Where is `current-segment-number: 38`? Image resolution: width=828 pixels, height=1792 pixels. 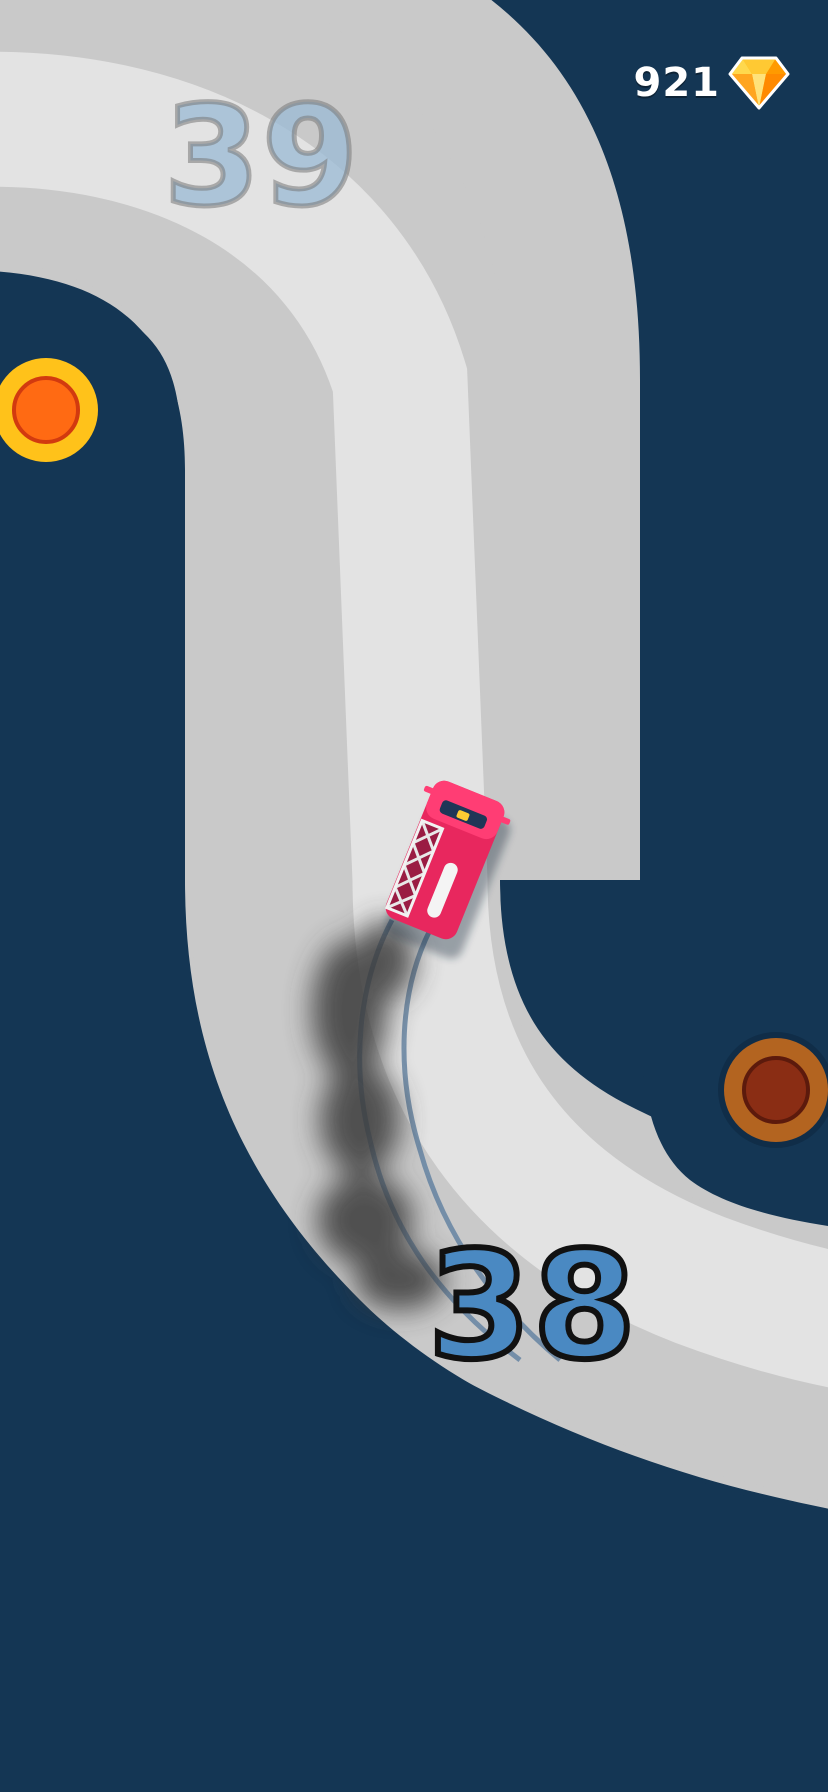
current-segment-number: 38 is located at coordinates (532, 1306).